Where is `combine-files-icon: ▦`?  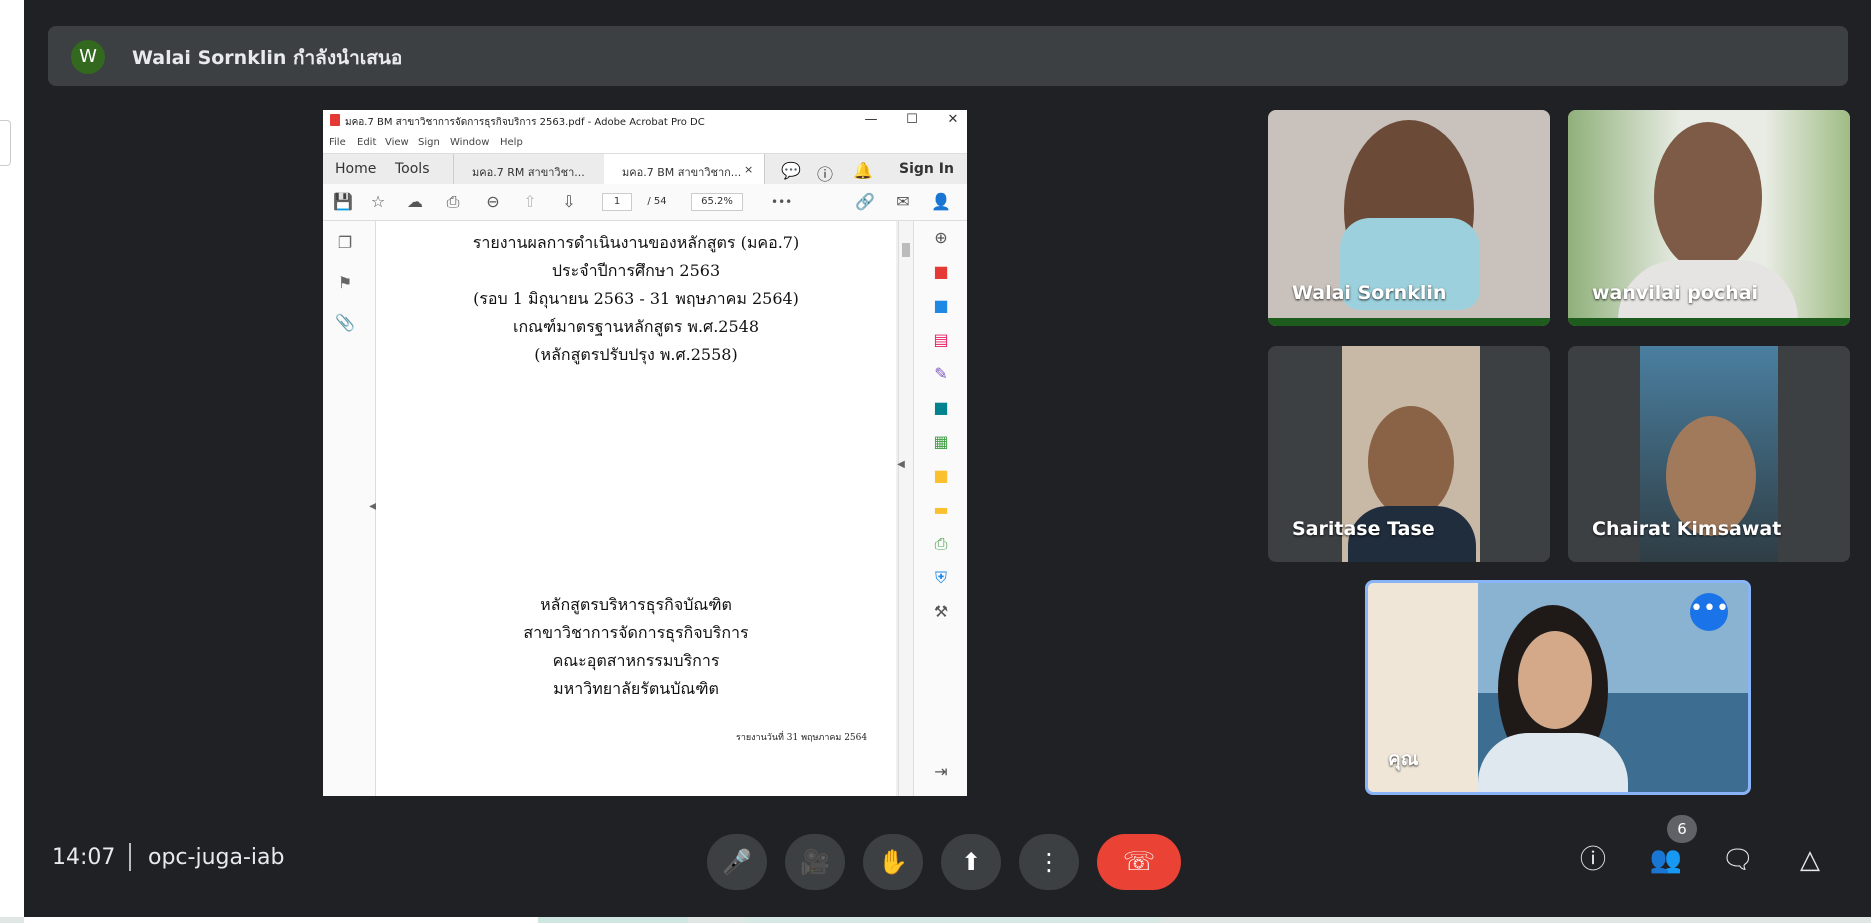 combine-files-icon: ▦ is located at coordinates (941, 442).